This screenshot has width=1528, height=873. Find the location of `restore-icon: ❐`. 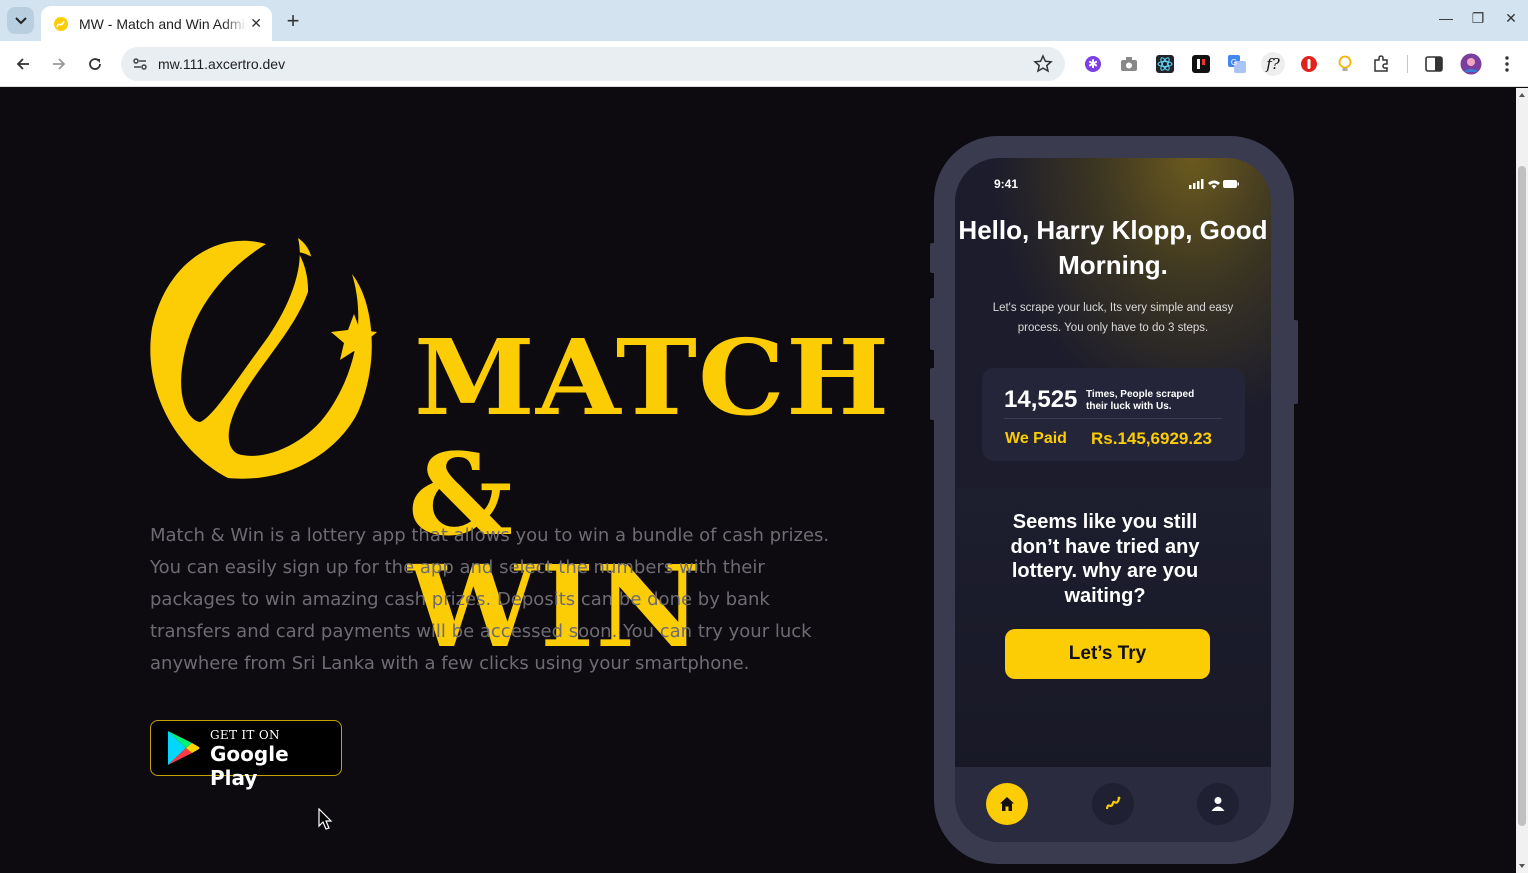

restore-icon: ❐ is located at coordinates (1478, 18).